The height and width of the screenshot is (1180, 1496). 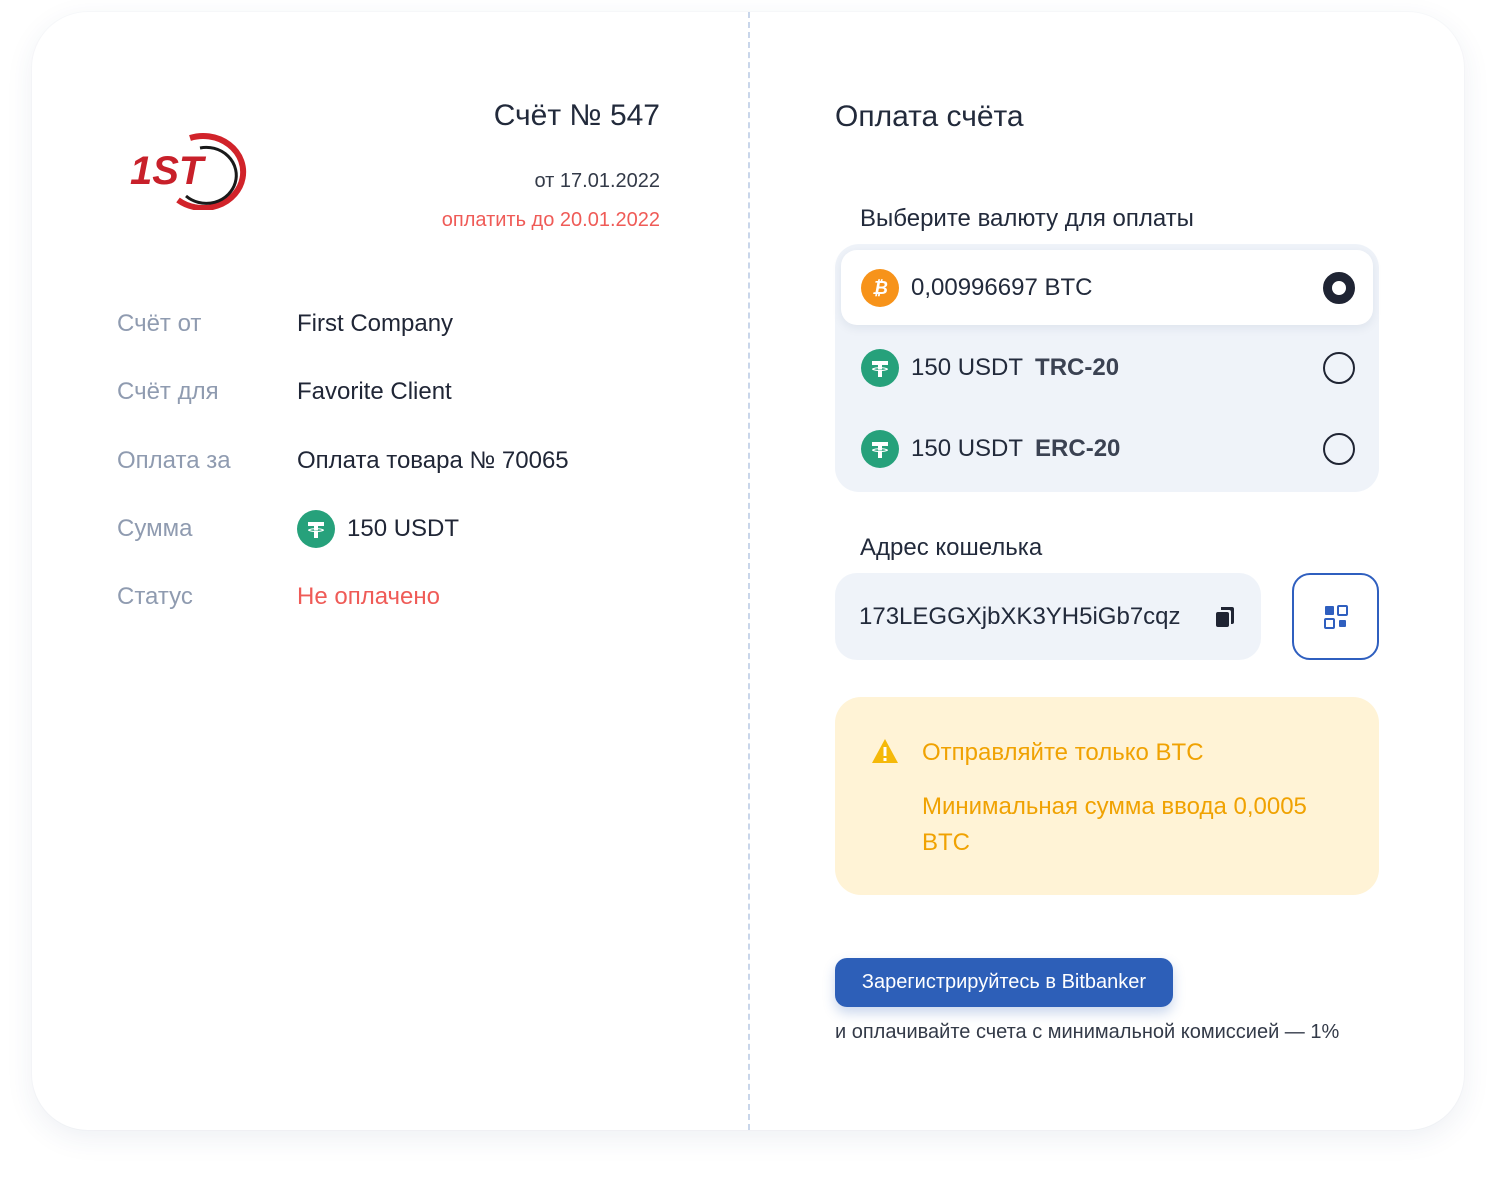 I want to click on company-logo: 1ST, so click(x=188, y=171).